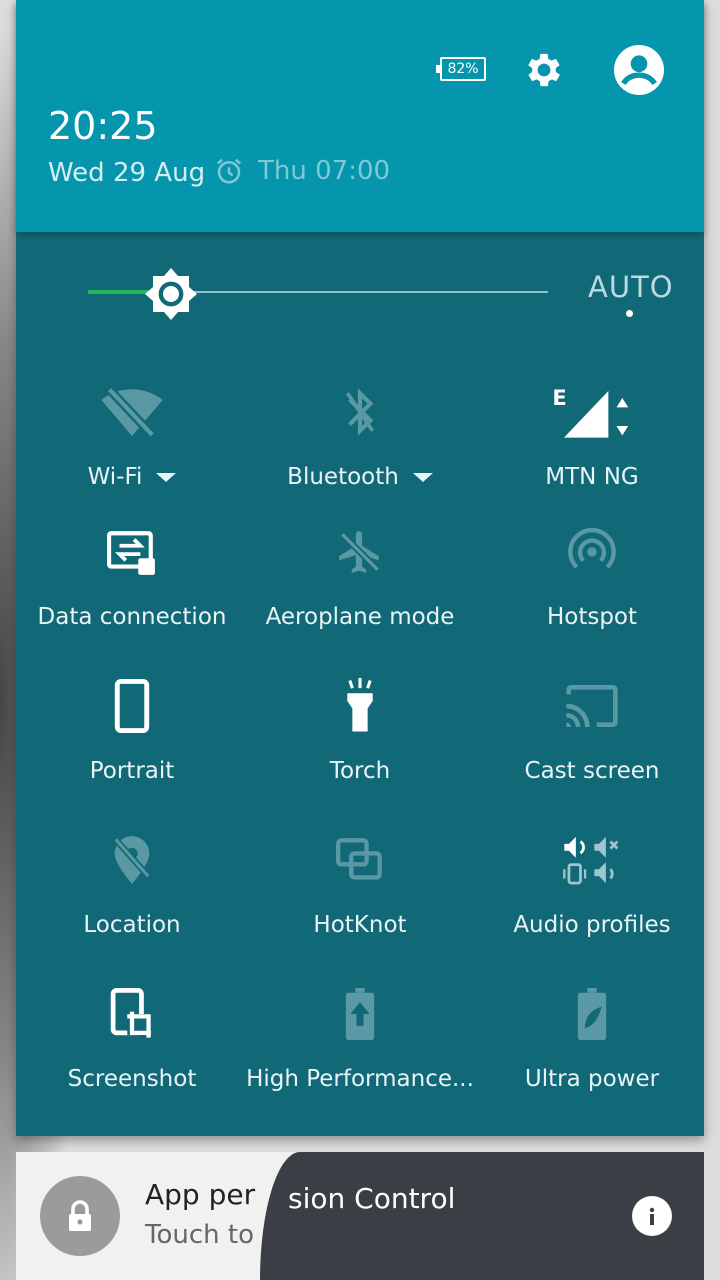 The height and width of the screenshot is (1280, 720). I want to click on battery-leaf-icon, so click(592, 1014).